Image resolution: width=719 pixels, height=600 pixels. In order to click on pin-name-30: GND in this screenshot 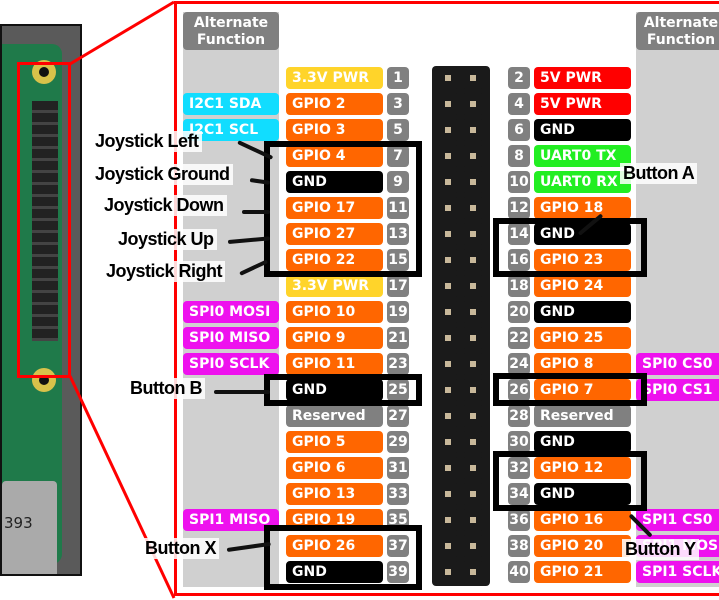, I will do `click(582, 442)`.